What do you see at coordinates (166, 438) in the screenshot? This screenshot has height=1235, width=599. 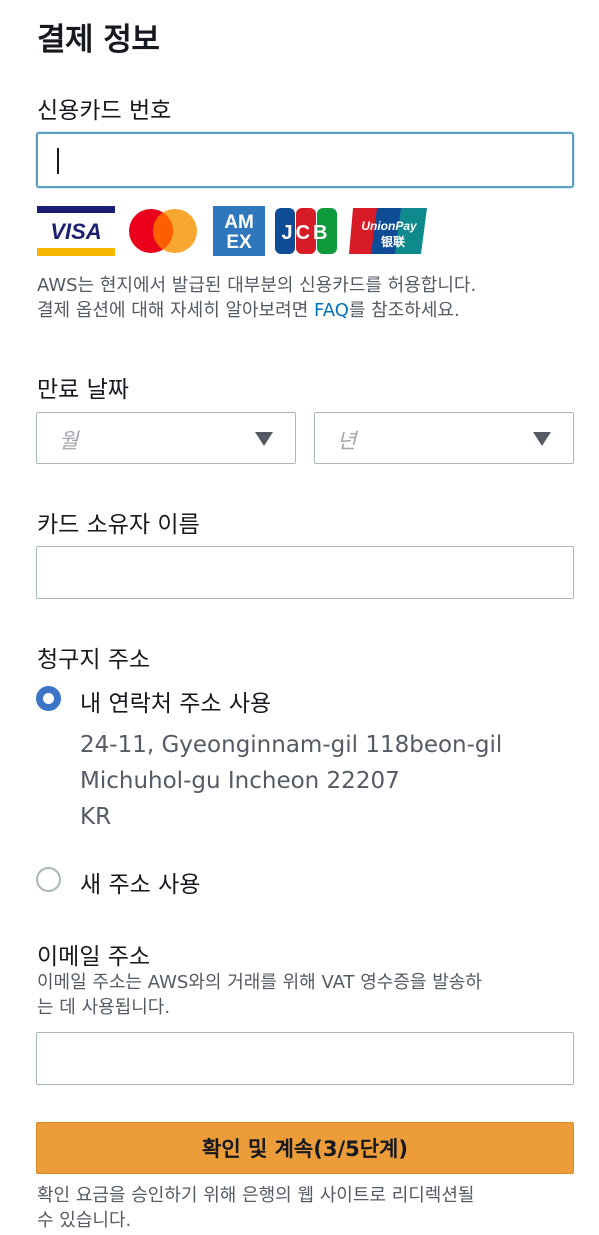 I see `expiry-month-select: 월` at bounding box center [166, 438].